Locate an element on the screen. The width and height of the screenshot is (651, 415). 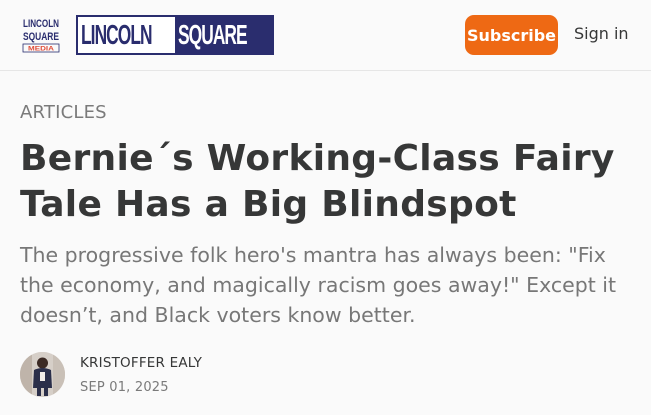
logo-small-line-1: LINCOLN is located at coordinates (41, 24).